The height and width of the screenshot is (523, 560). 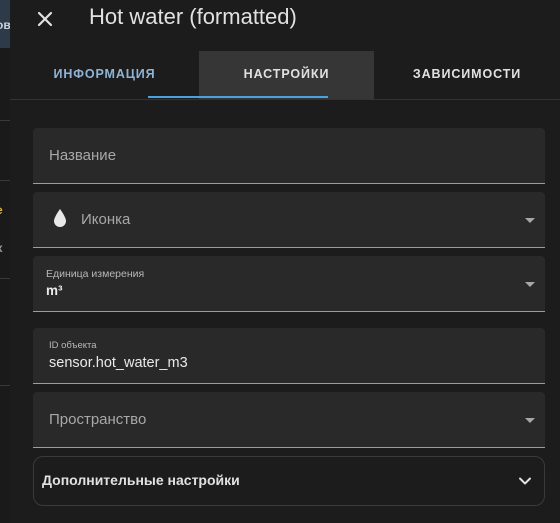 I want to click on tab-bar: Информация Настройки Зависимости, so click(x=285, y=75).